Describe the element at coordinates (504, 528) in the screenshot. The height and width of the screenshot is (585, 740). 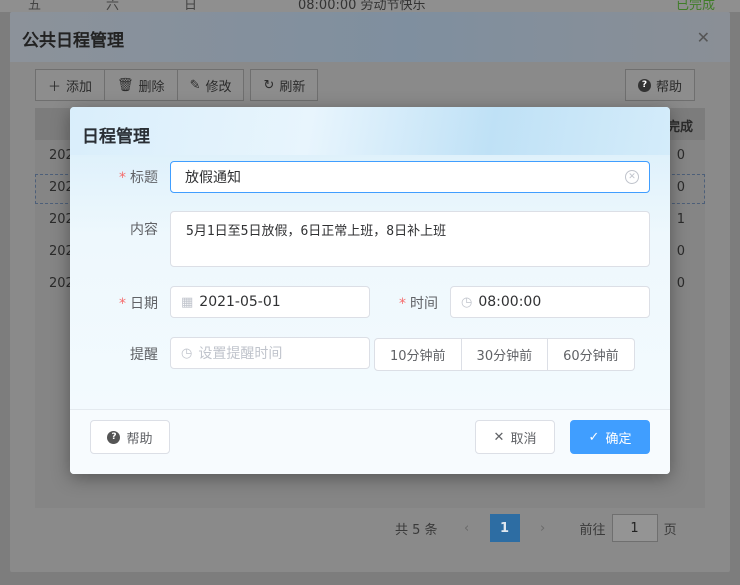
I see `current-page-button: 1` at that location.